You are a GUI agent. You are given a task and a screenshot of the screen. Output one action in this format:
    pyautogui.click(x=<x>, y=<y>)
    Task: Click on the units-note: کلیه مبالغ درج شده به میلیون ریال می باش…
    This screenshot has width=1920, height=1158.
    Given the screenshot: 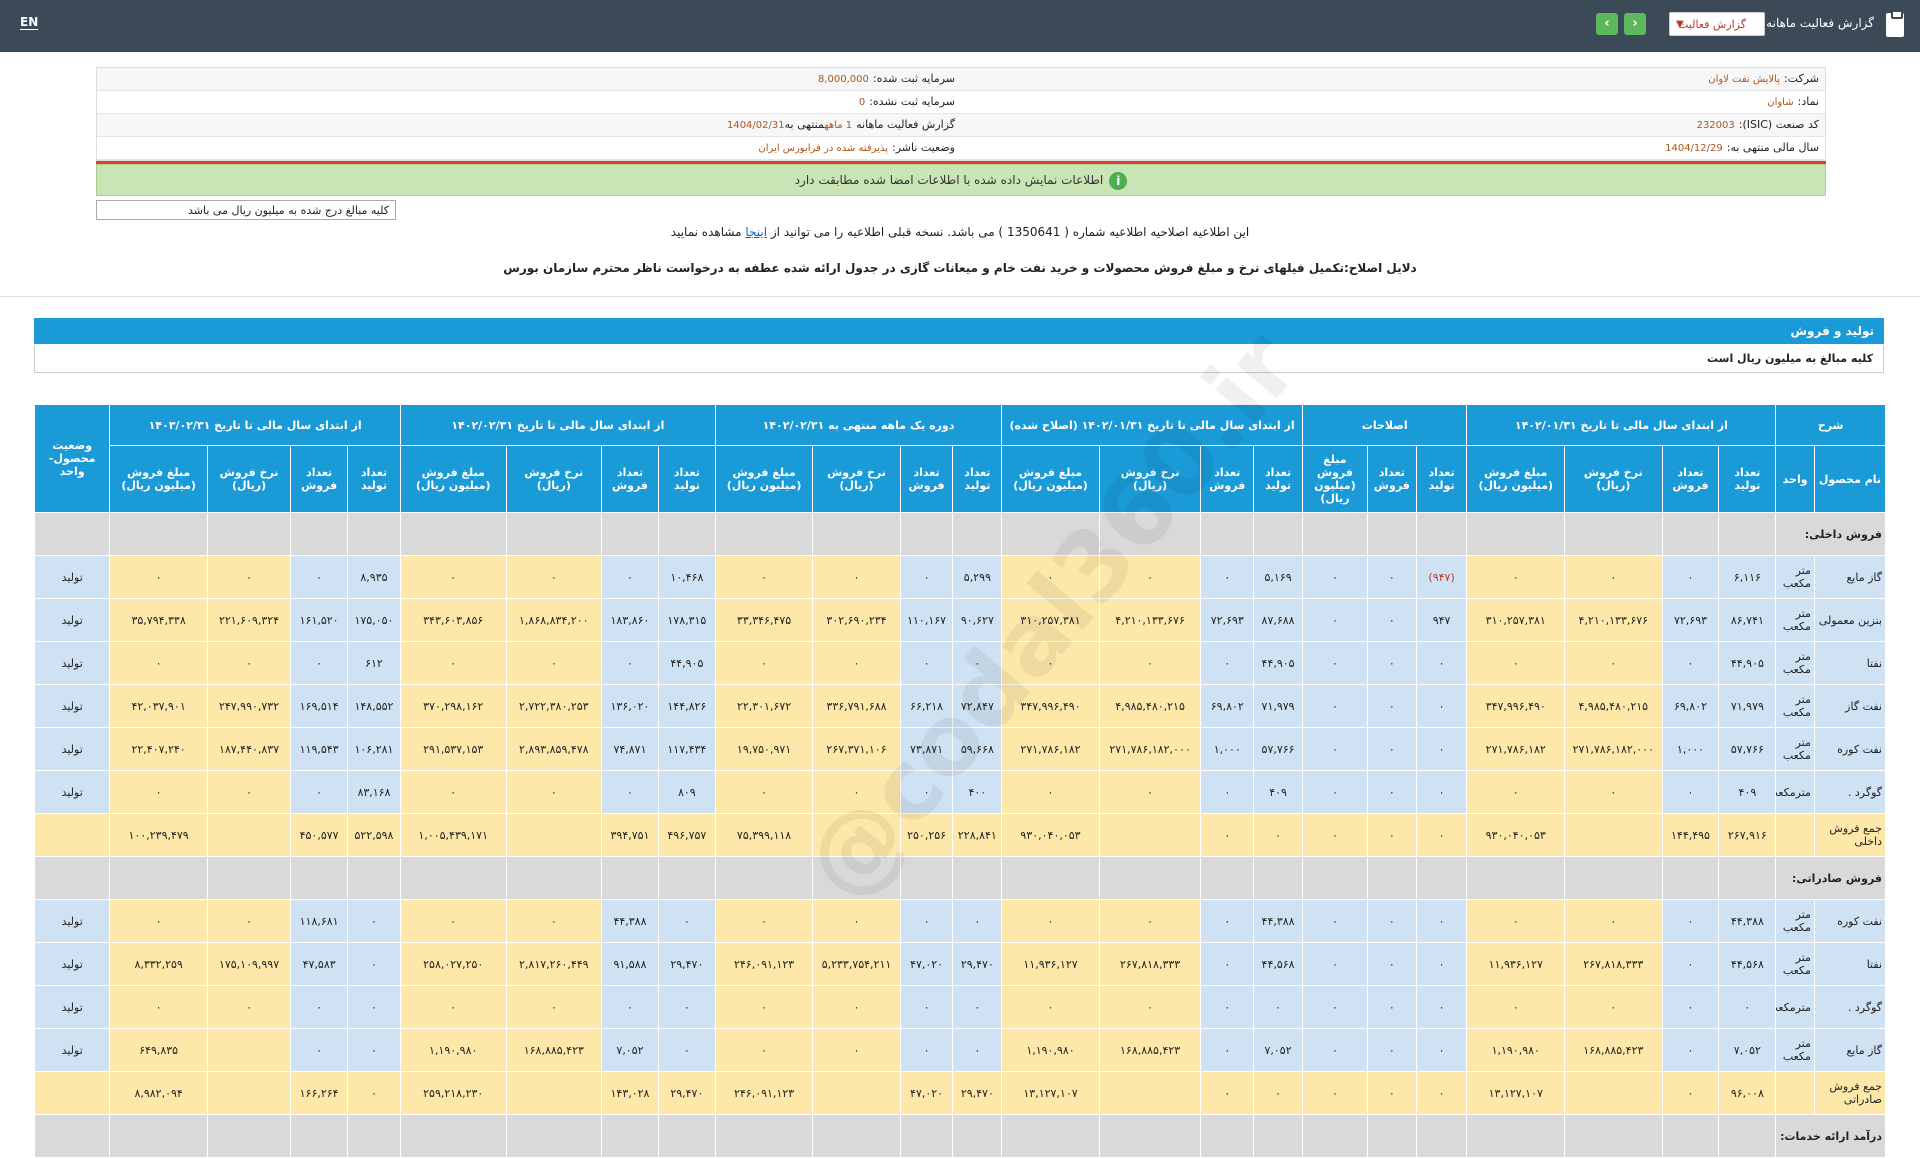 What is the action you would take?
    pyautogui.click(x=246, y=210)
    